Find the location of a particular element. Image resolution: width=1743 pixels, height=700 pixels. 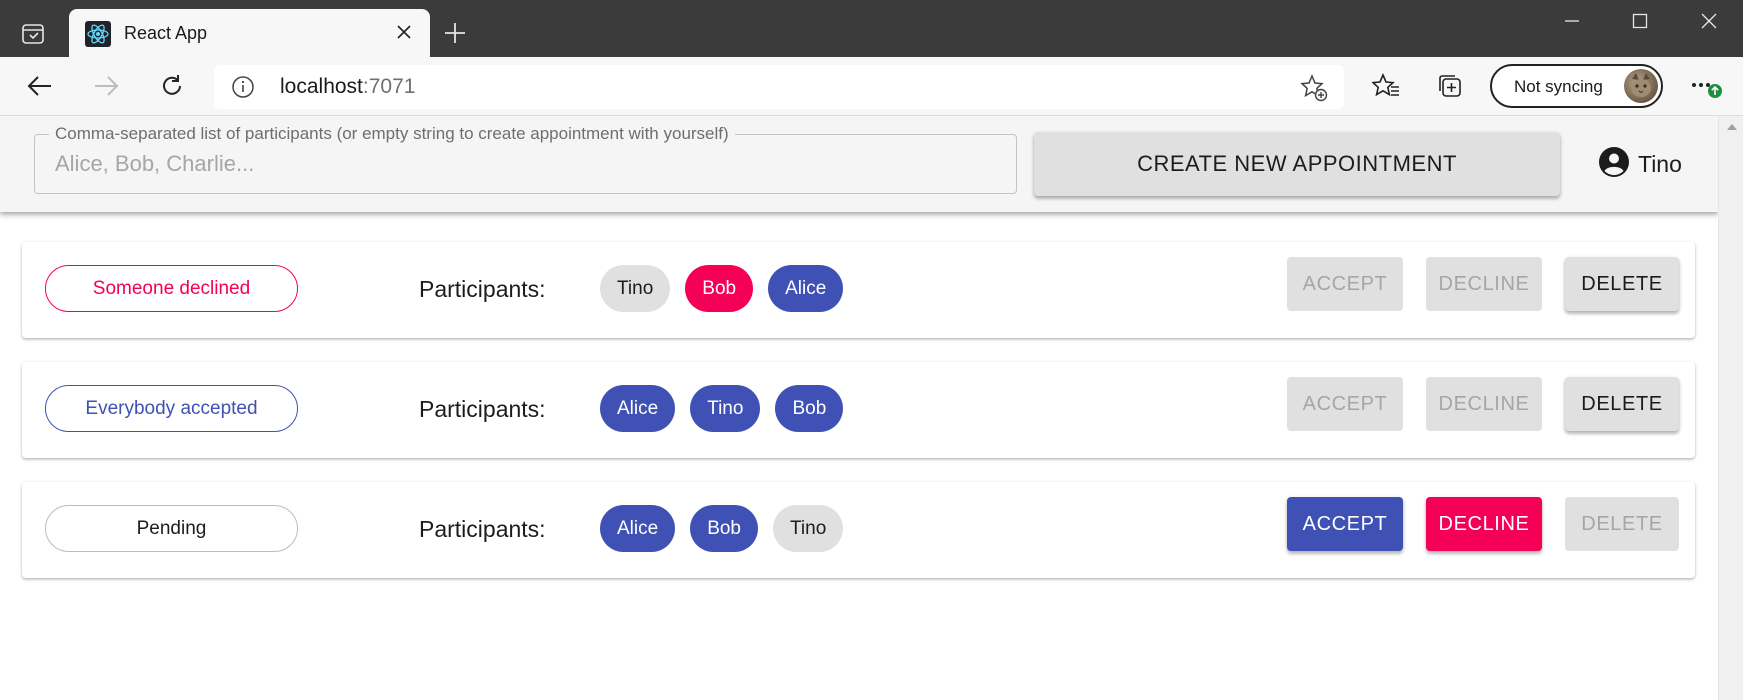

favorites-icon is located at coordinates (1386, 86).